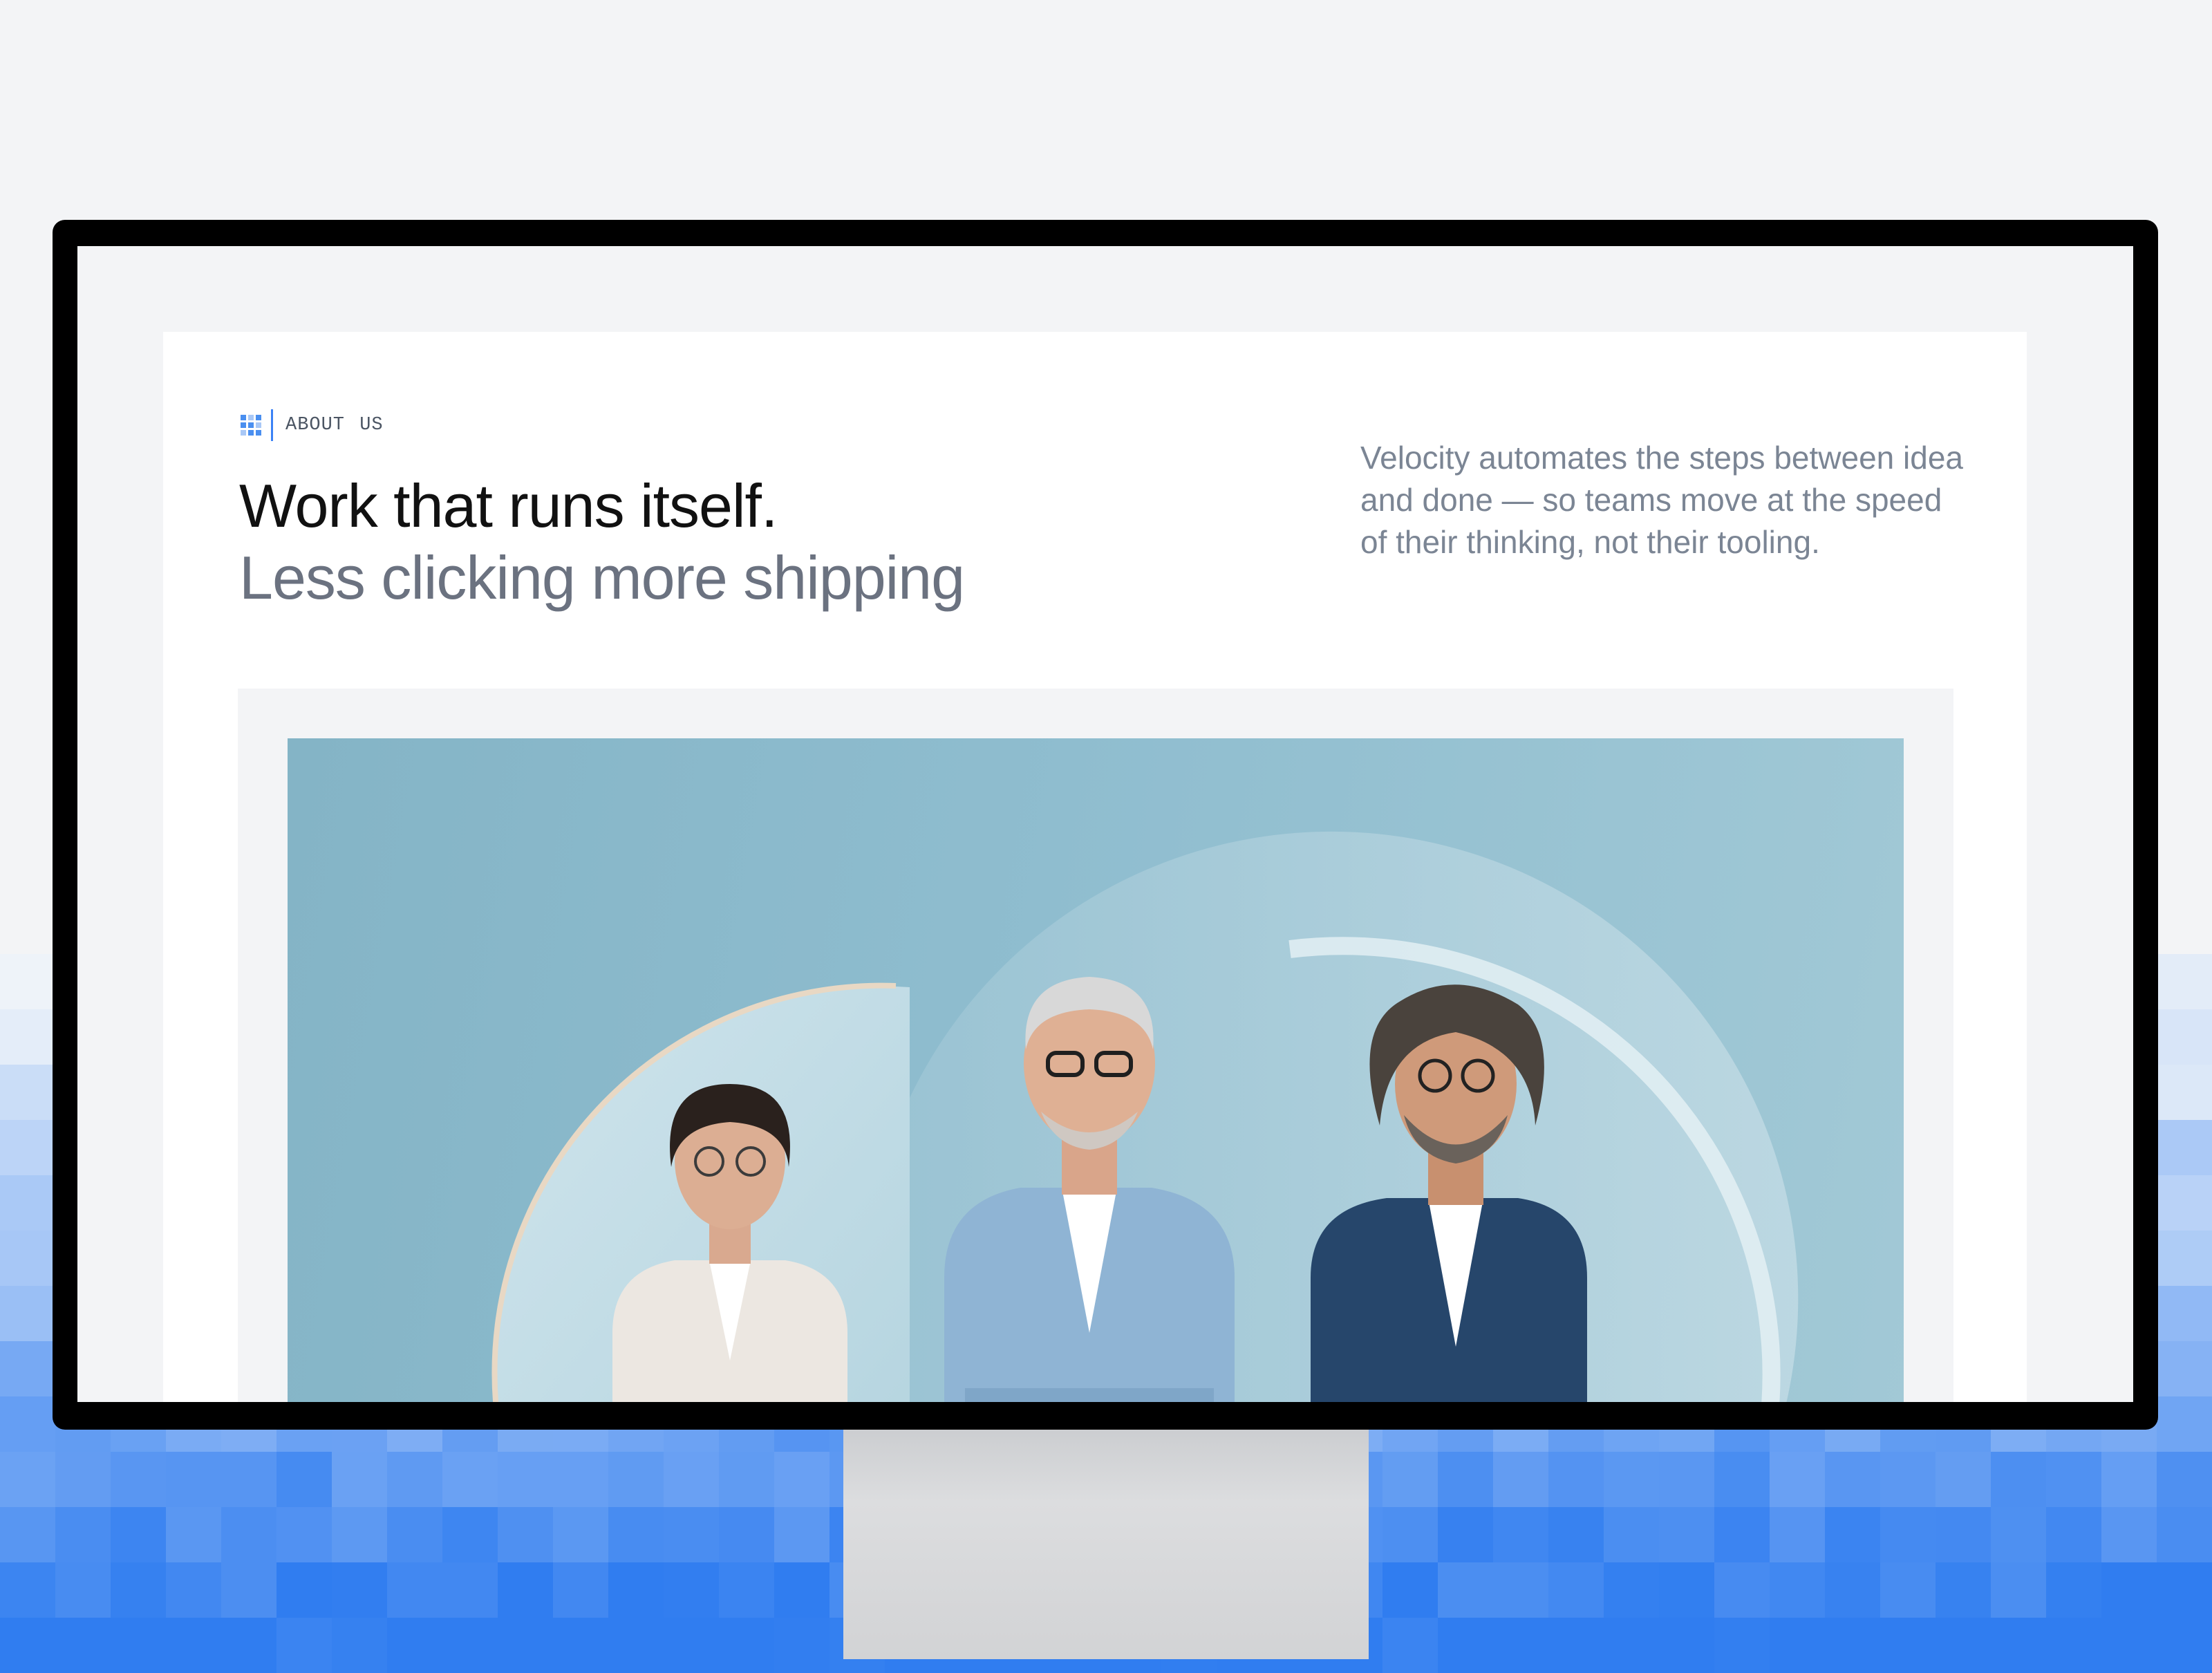 This screenshot has height=1673, width=2212. Describe the element at coordinates (272, 425) in the screenshot. I see `eyebrow-divider` at that location.